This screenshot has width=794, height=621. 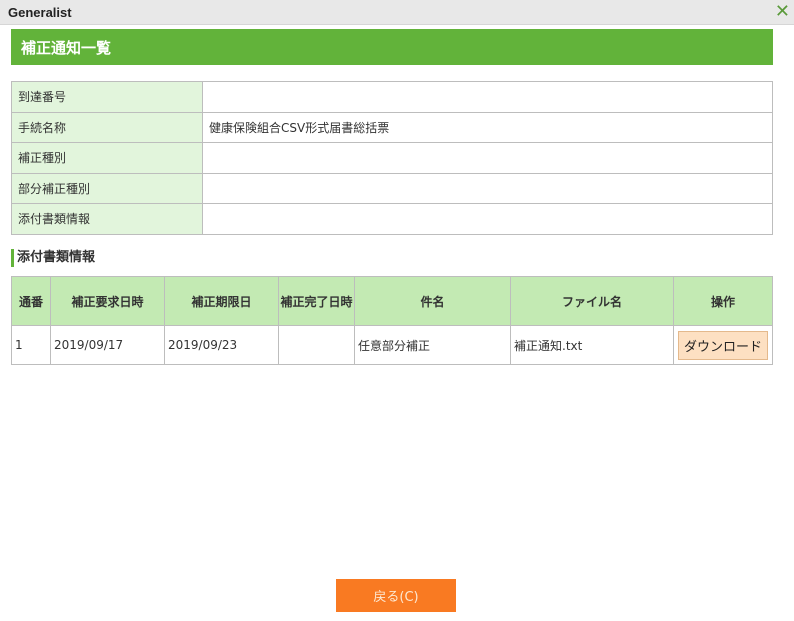 I want to click on info-label: 部分補正種別, so click(x=107, y=188).